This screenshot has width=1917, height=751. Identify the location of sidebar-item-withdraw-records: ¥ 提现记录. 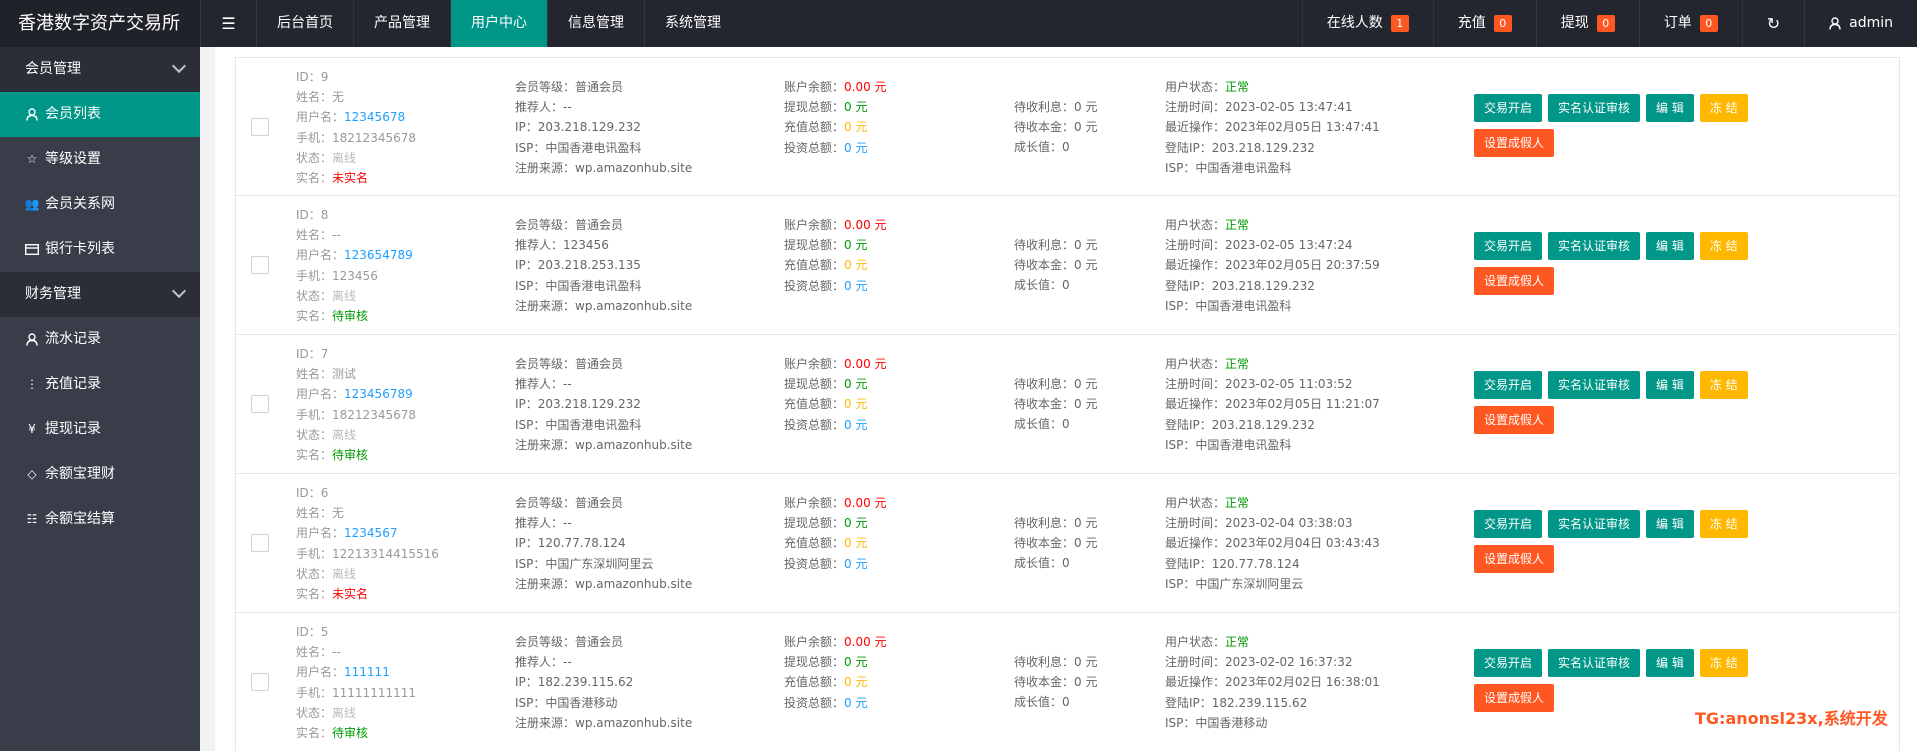
(100, 429).